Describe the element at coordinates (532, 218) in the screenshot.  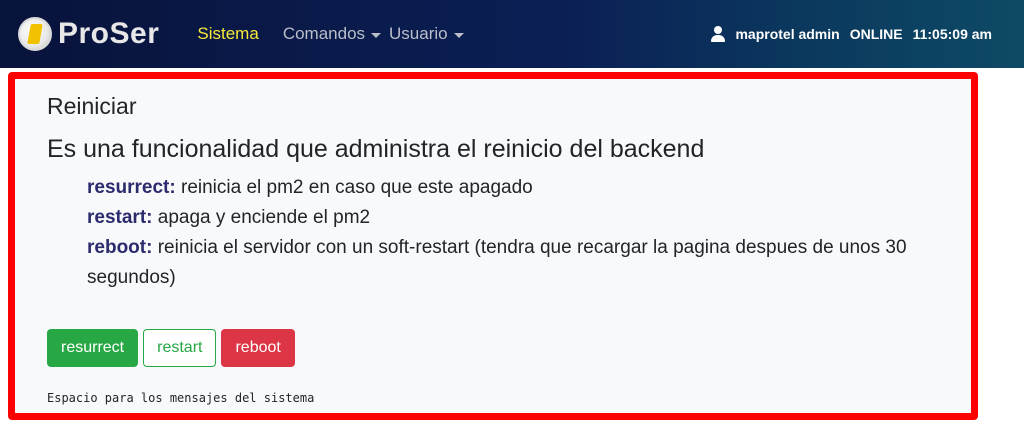
I see `list-item: restart: apaga y enciende el pm2` at that location.